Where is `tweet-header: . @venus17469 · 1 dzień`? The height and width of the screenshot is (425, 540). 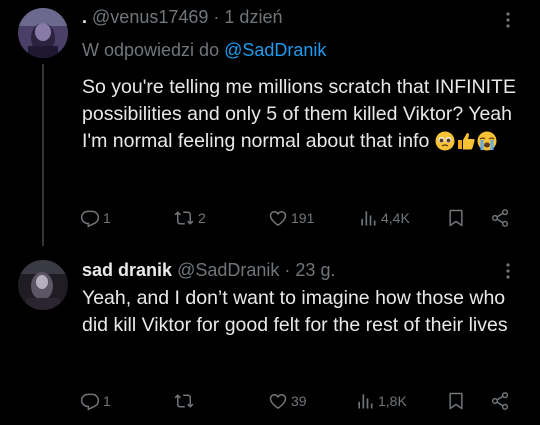 tweet-header: . @venus17469 · 1 dzień is located at coordinates (182, 17).